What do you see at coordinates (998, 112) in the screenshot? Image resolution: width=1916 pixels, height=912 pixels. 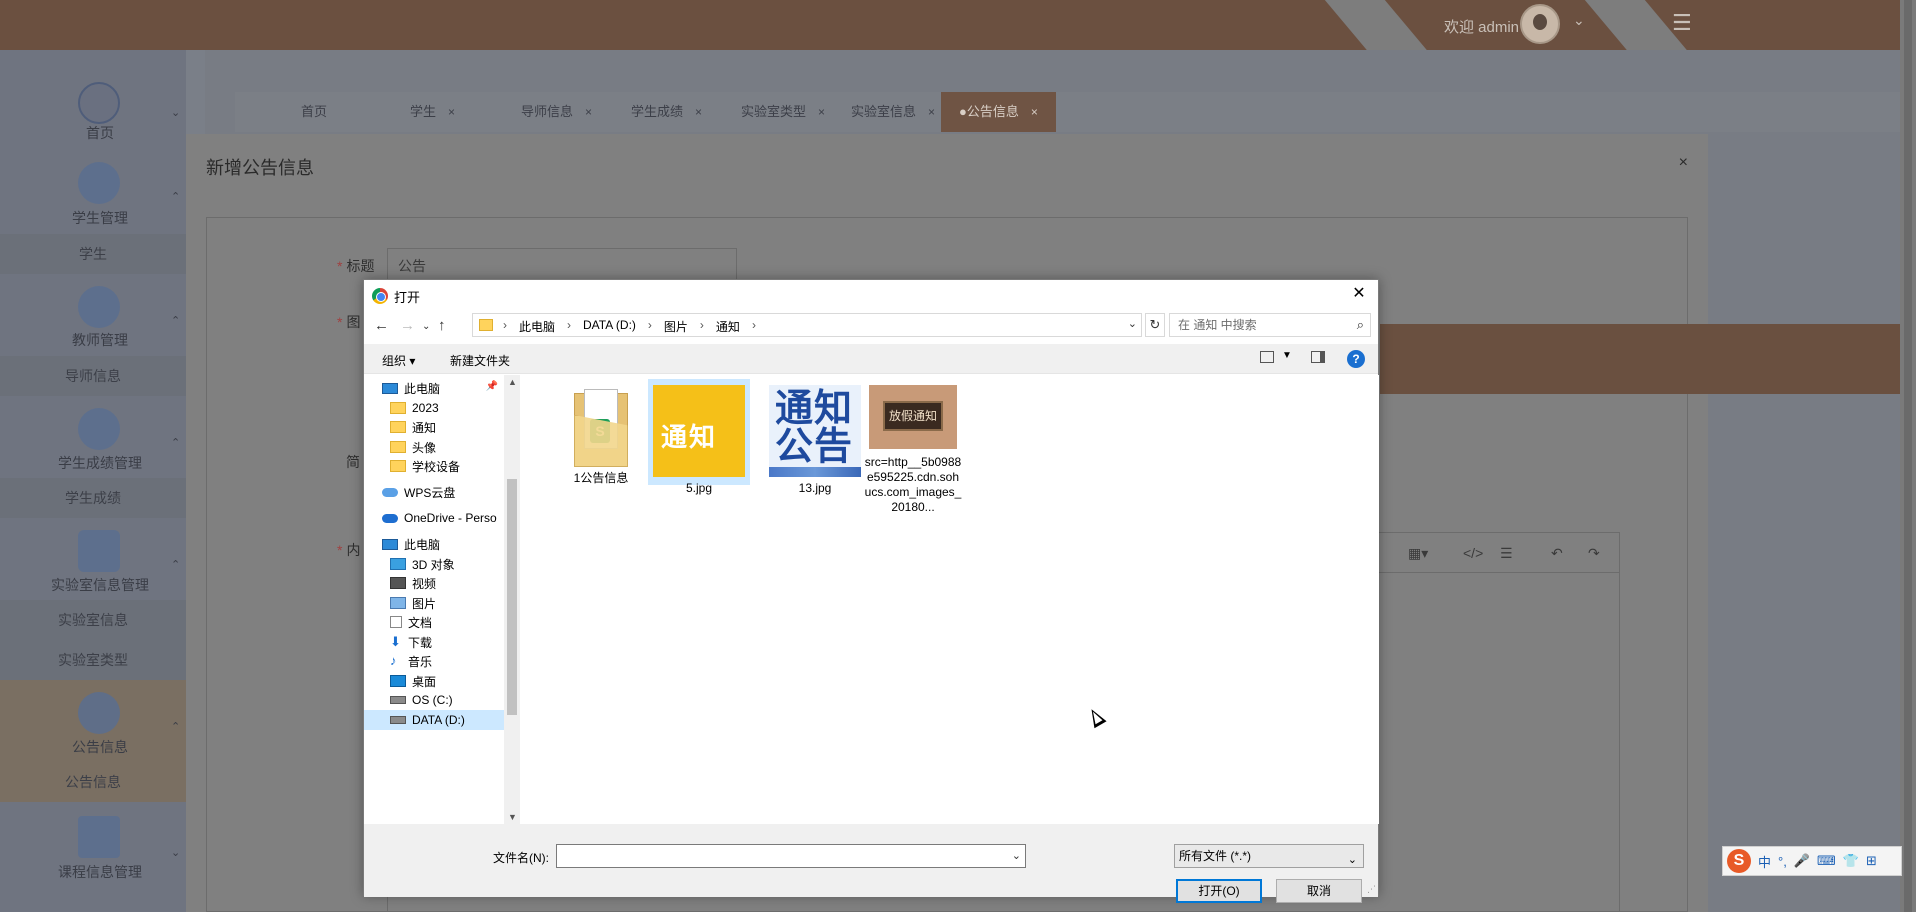 I see `tab-notice: ●公告信息 ×` at bounding box center [998, 112].